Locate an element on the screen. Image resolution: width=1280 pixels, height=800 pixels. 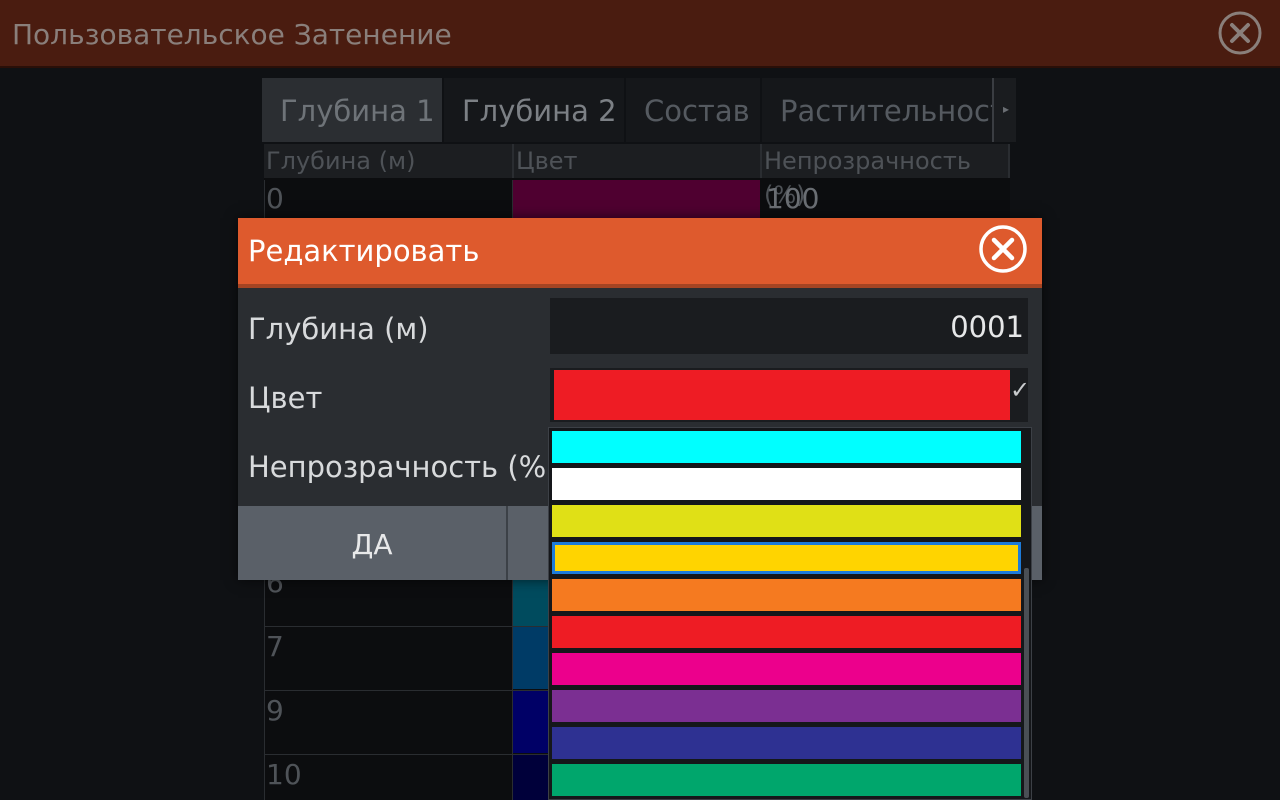
row-depth: 0 is located at coordinates (275, 198).